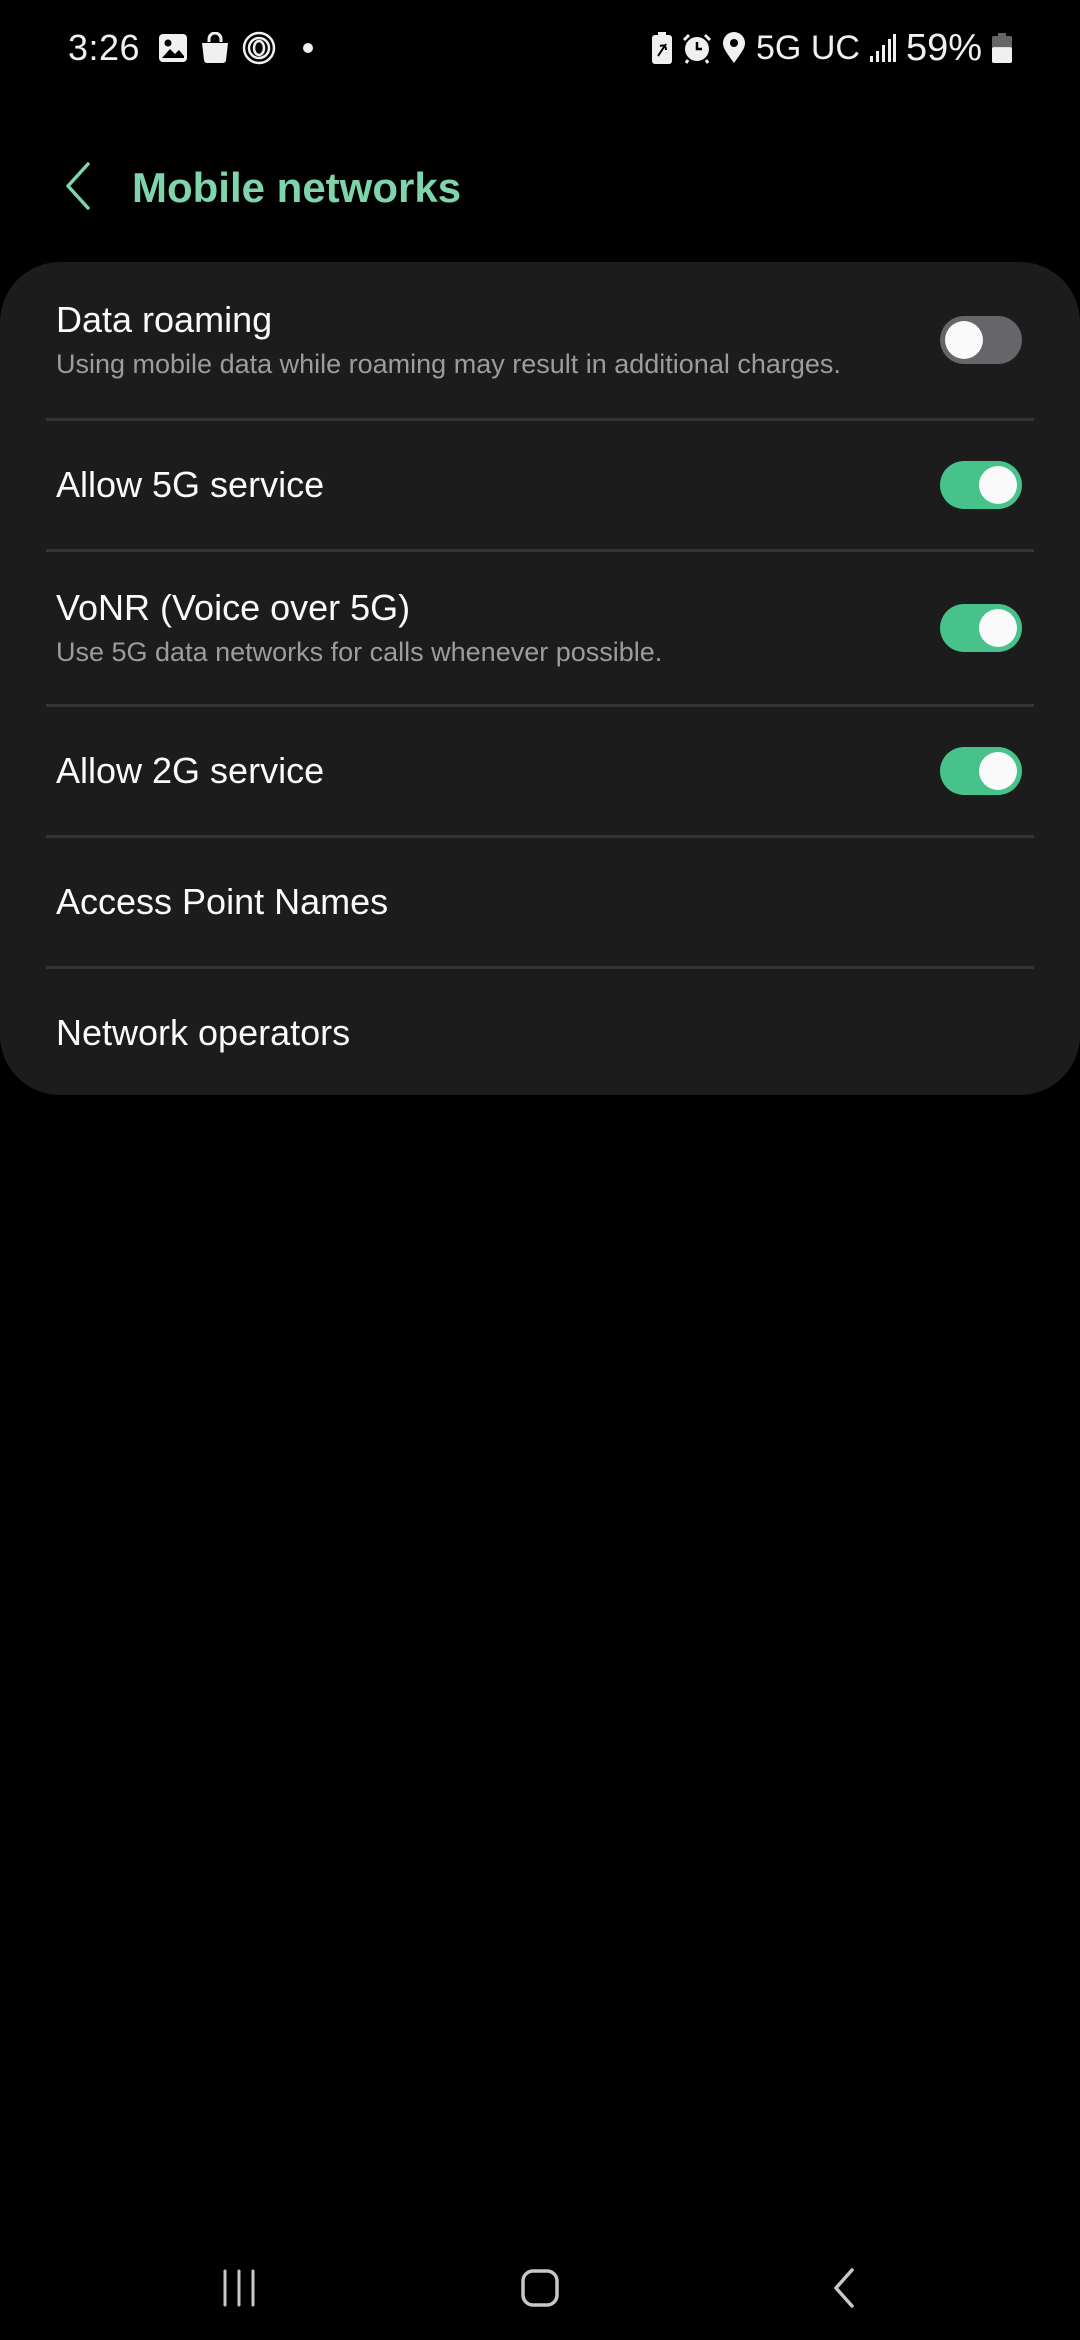 The width and height of the screenshot is (1080, 2340). Describe the element at coordinates (104, 47) in the screenshot. I see `clock: 3:26` at that location.